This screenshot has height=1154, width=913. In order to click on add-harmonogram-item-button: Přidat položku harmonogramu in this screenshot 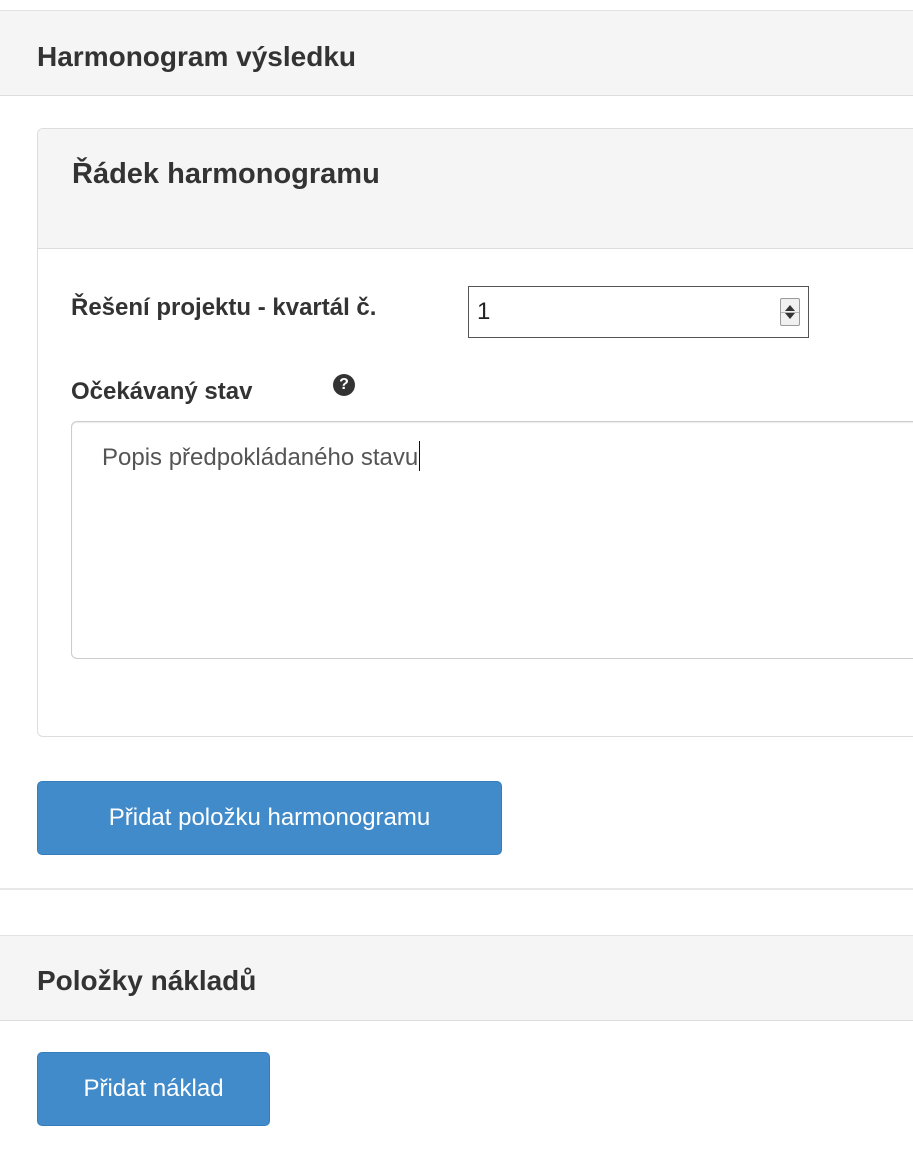, I will do `click(269, 818)`.